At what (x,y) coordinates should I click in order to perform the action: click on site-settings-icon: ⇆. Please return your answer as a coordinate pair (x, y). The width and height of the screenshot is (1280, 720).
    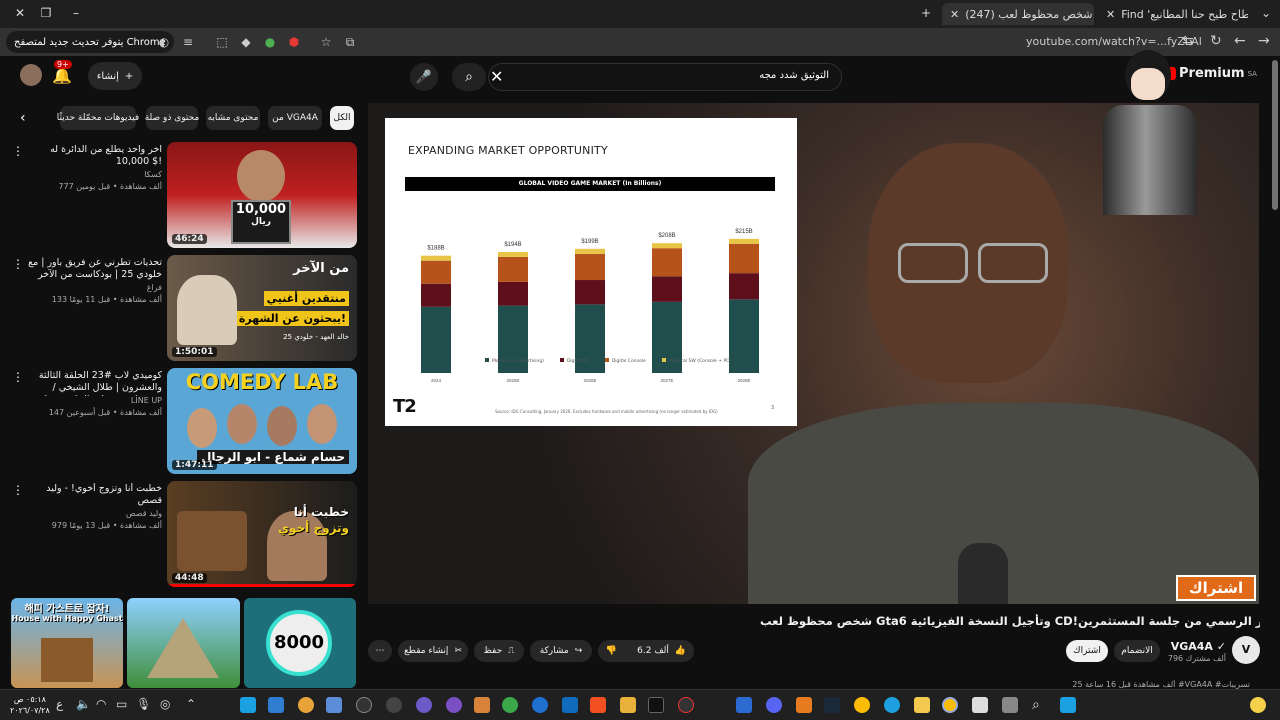
    Looking at the image, I should click on (1188, 41).